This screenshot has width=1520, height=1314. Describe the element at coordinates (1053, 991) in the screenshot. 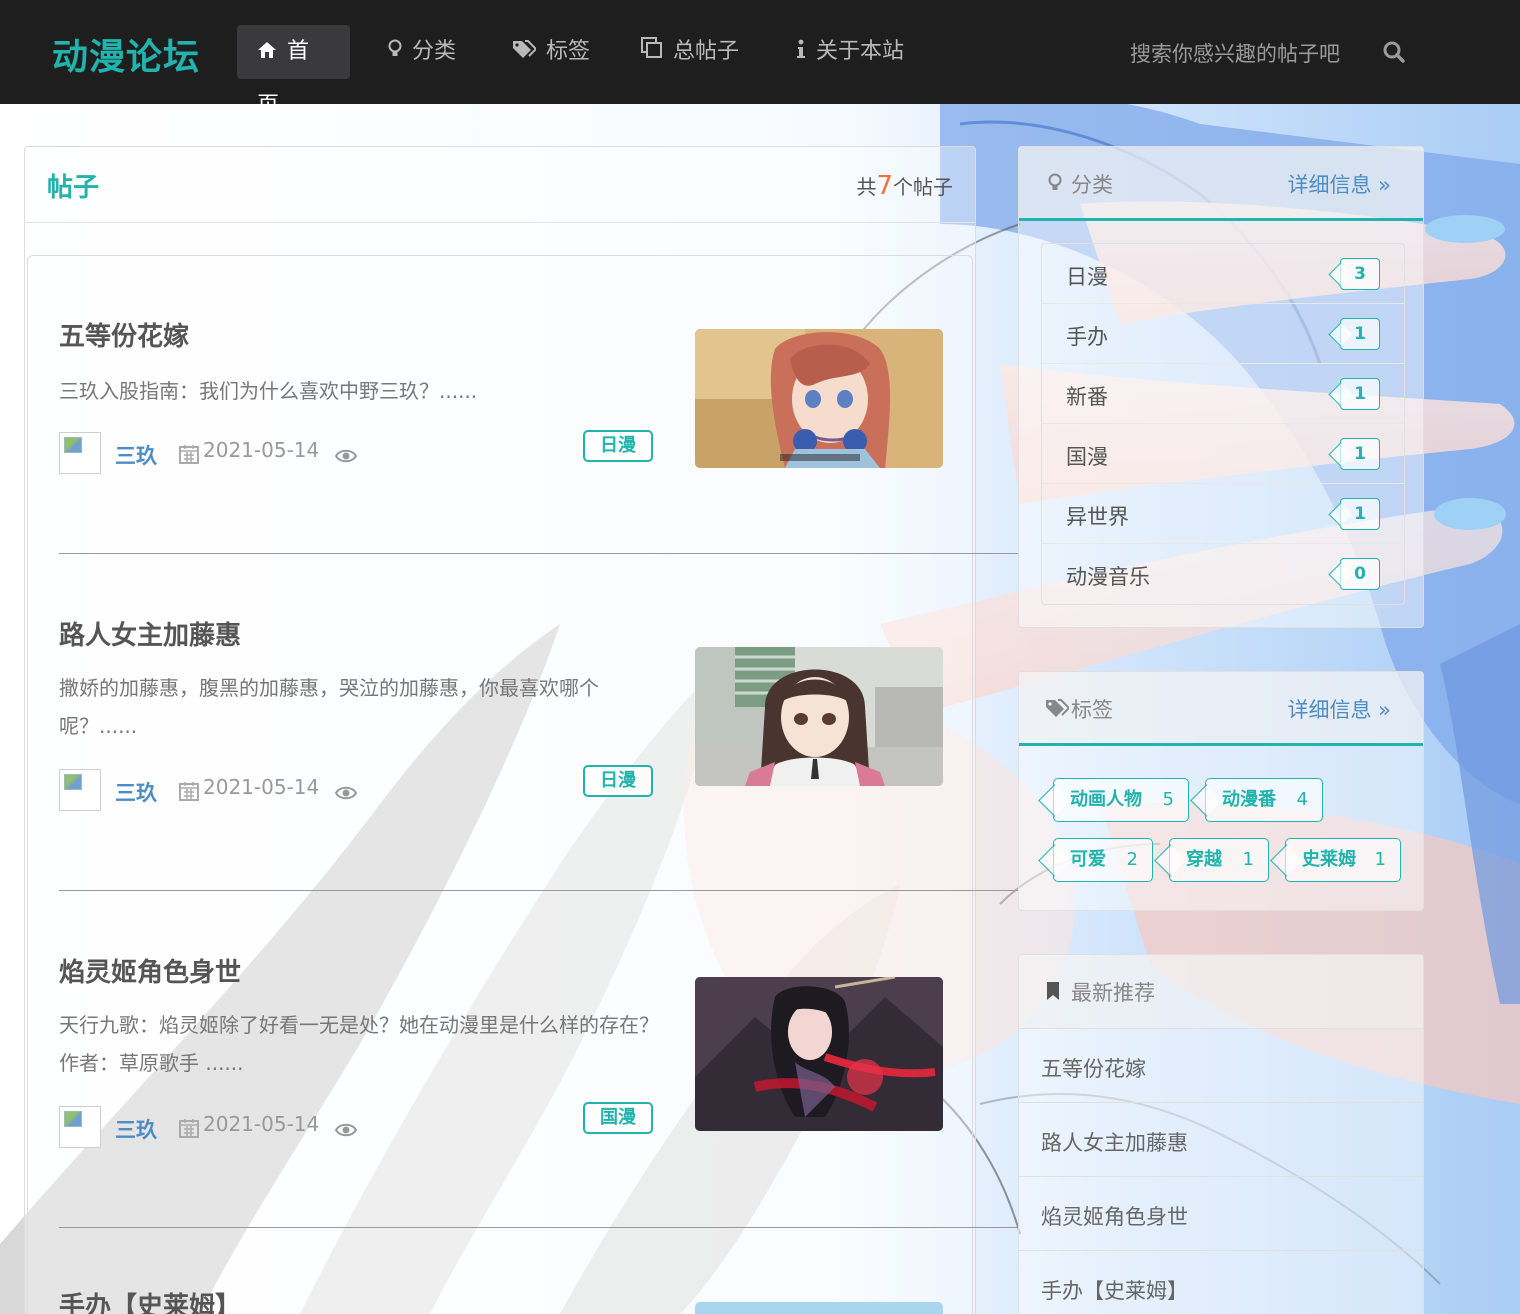

I see `bookmark-icon` at that location.